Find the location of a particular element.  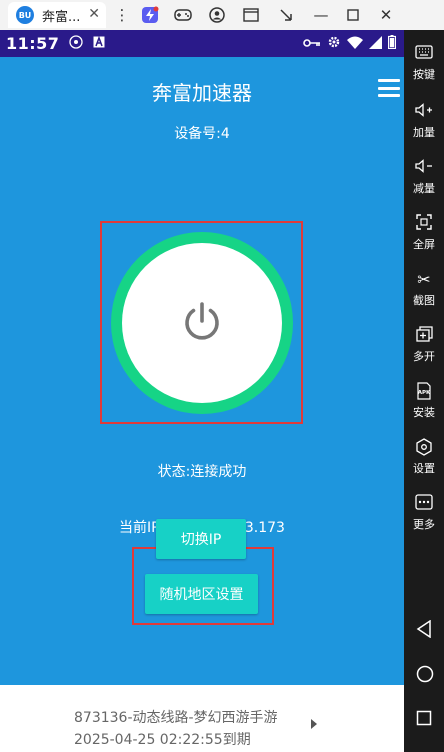

apk-icon: APK is located at coordinates (424, 392).